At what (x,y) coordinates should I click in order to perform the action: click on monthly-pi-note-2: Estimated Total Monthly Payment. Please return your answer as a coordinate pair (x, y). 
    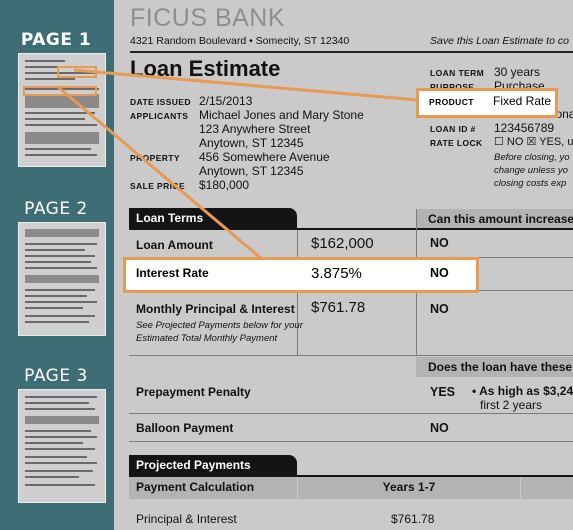
    Looking at the image, I should click on (207, 338).